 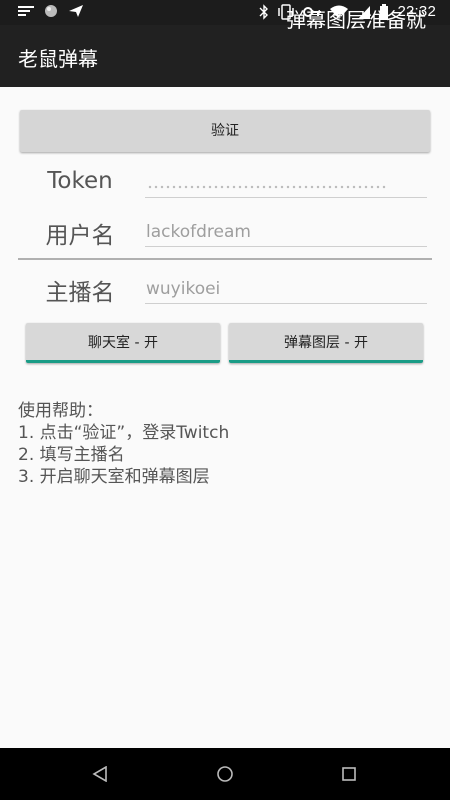 What do you see at coordinates (60, 411) in the screenshot?
I see `help-title: 使用帮助：` at bounding box center [60, 411].